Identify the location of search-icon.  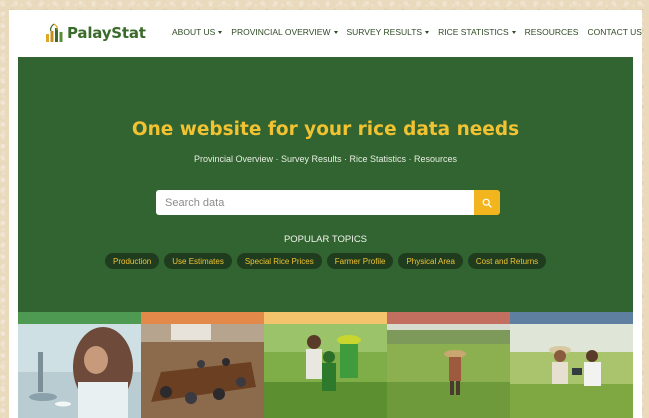
(487, 203).